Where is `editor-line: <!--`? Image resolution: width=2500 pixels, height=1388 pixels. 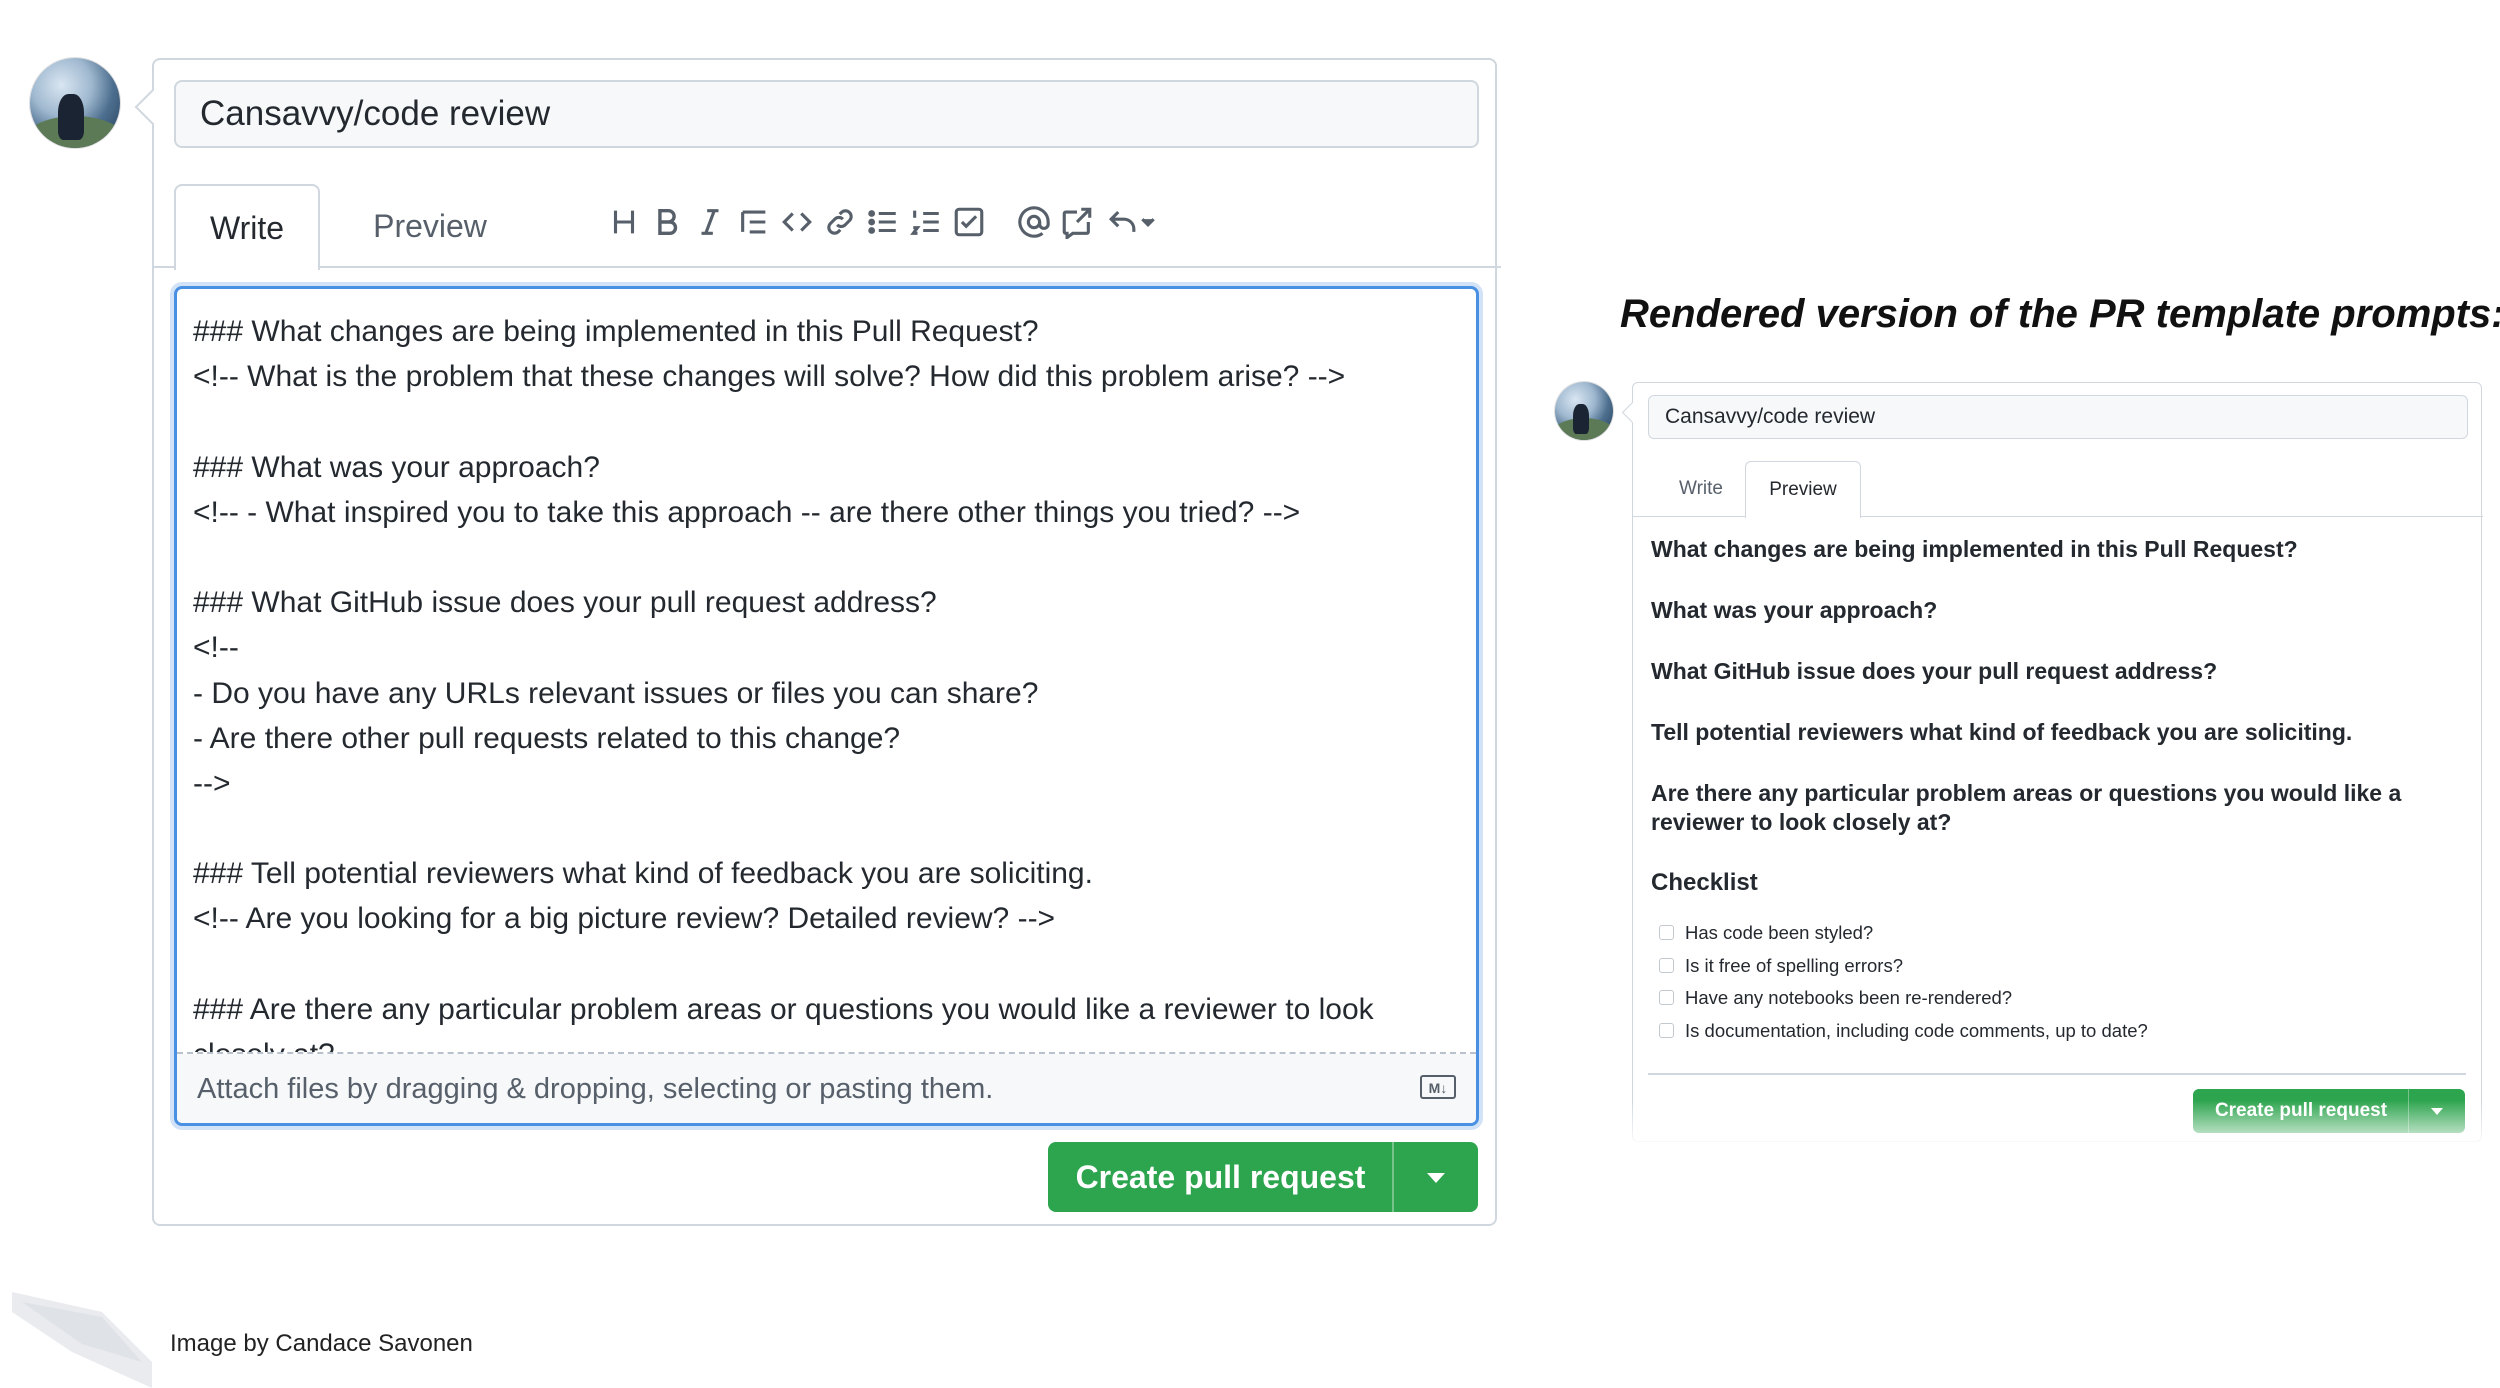
editor-line: <!-- is located at coordinates (216, 648).